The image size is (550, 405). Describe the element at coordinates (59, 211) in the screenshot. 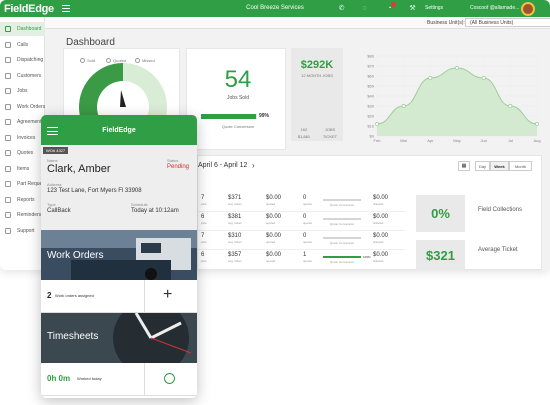

I see `type-value: CallBack` at that location.